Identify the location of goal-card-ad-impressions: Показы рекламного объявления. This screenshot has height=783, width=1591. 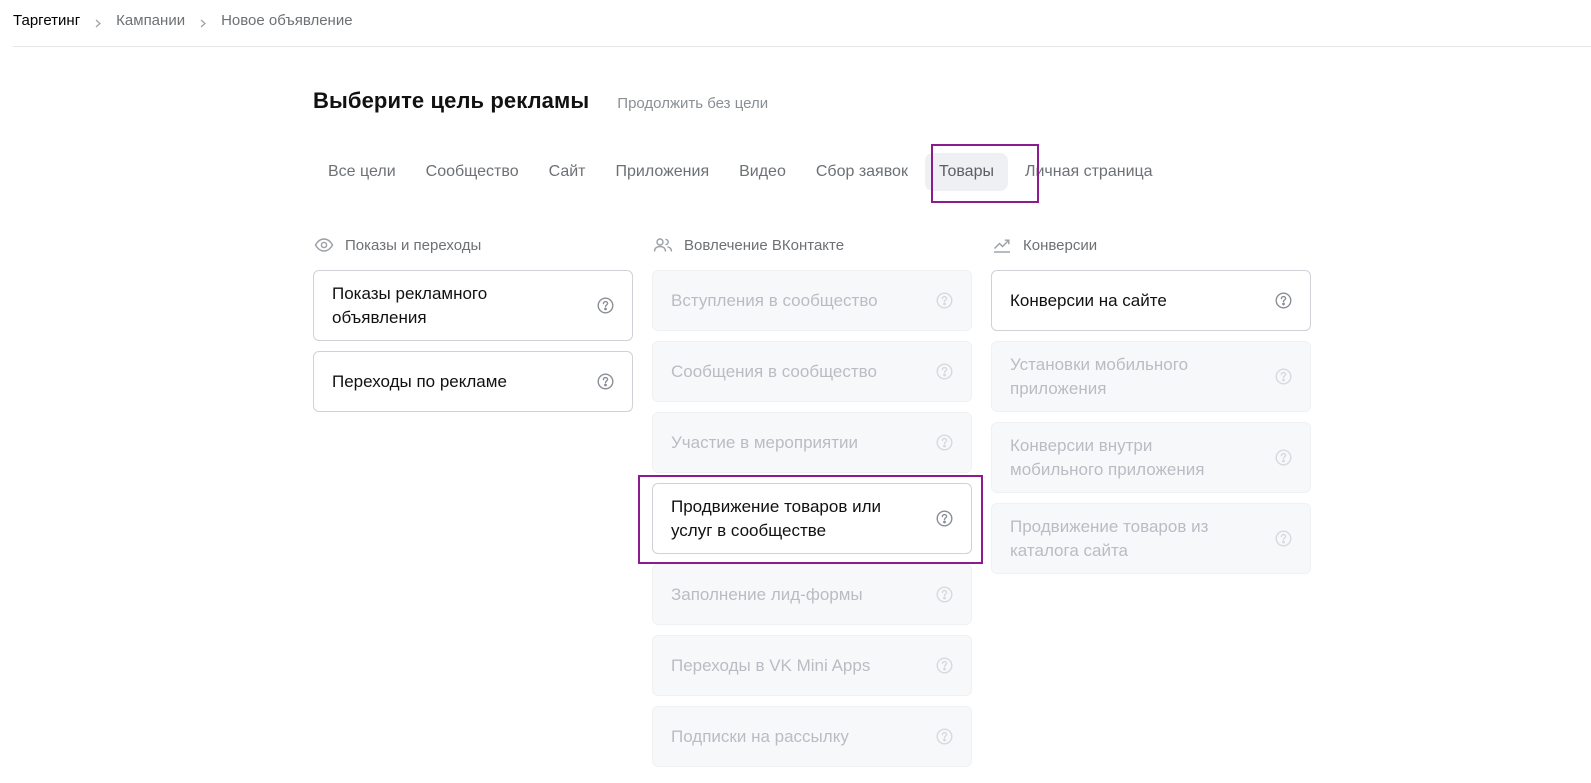
(473, 305).